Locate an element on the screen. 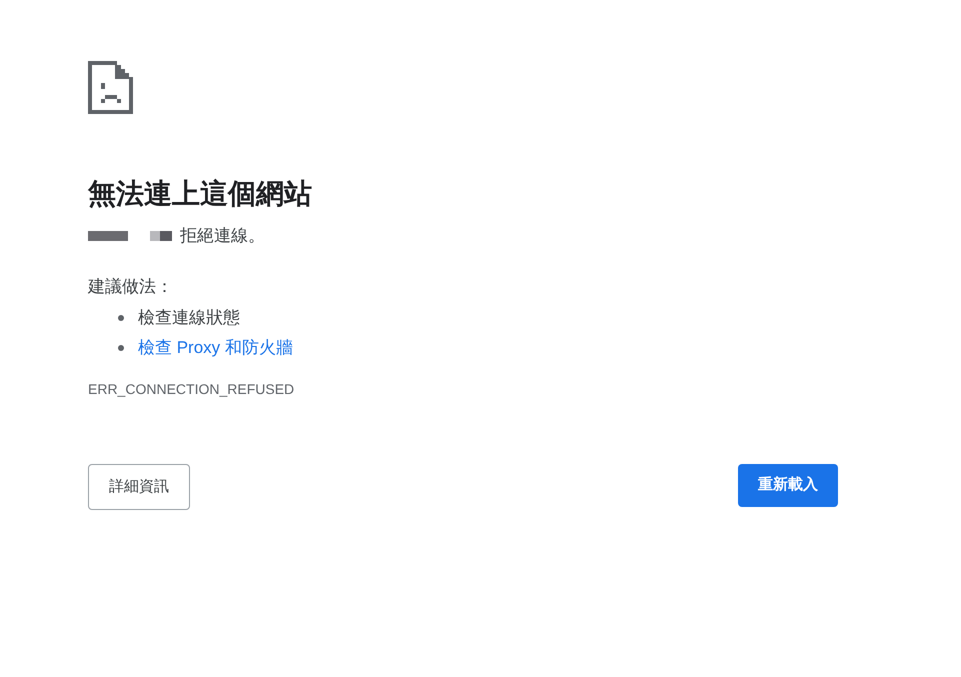  suggestion-link: 檢查 Proxy 和防火牆 is located at coordinates (215, 348).